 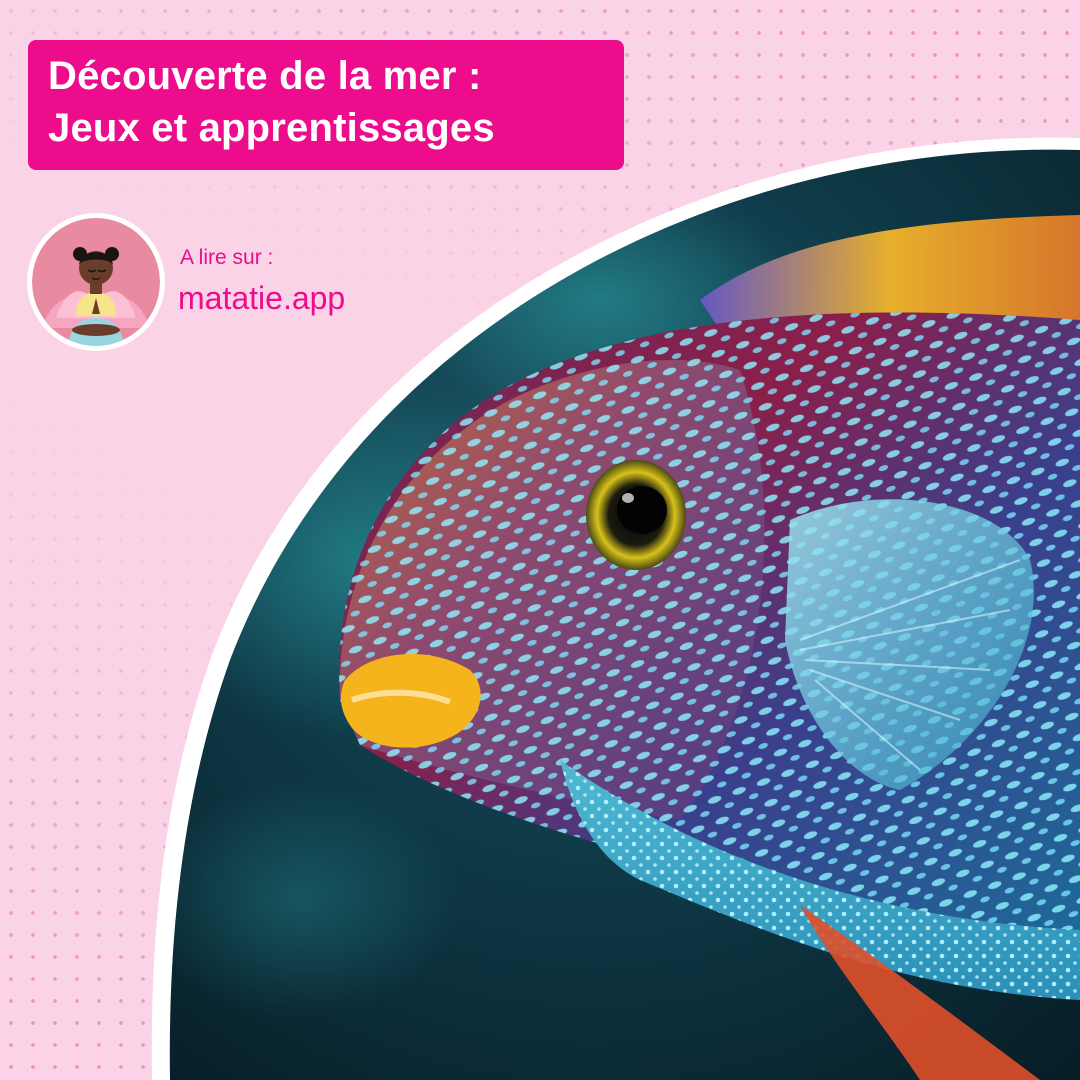 I want to click on read-on-label: A lire sur :, so click(x=227, y=257).